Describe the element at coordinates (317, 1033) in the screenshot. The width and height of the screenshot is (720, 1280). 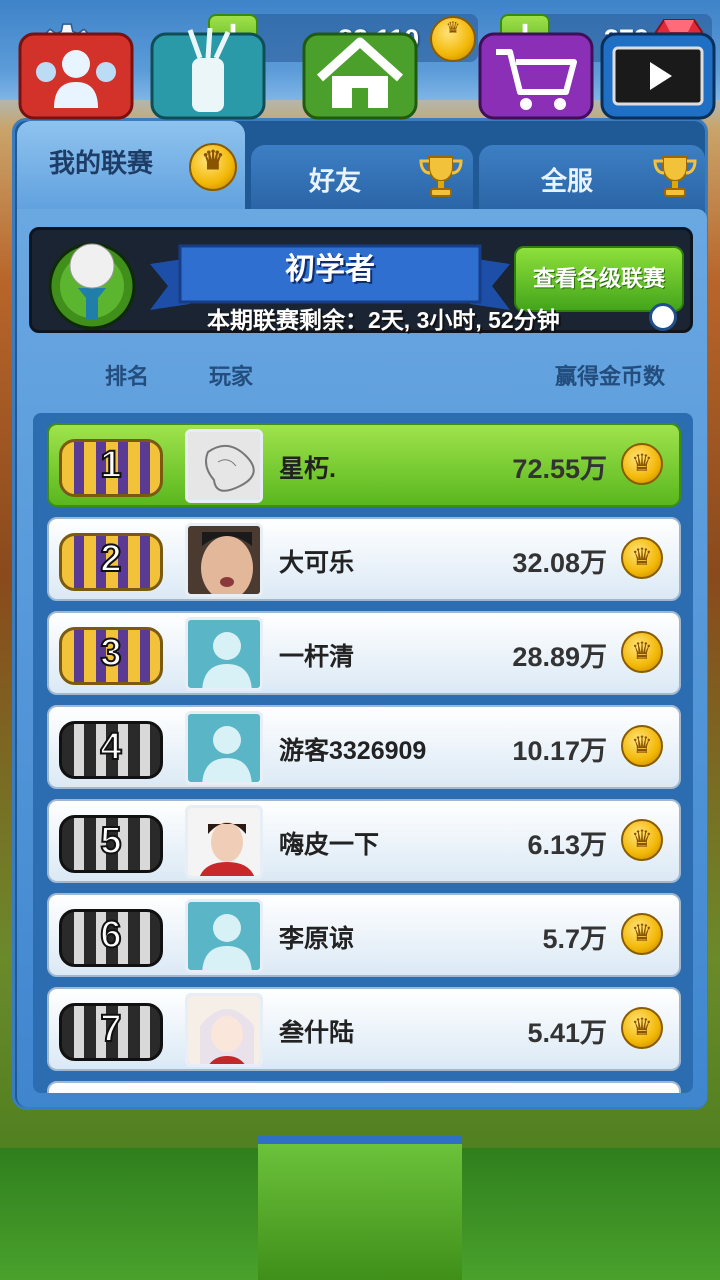
I see `player-name: 叁什陆` at that location.